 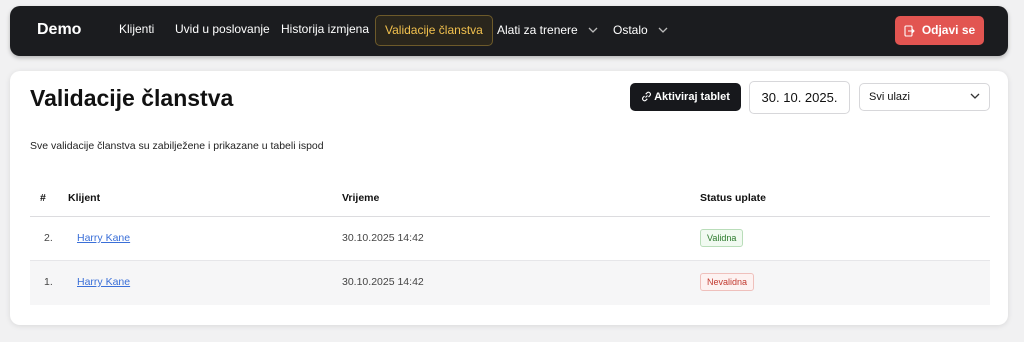 I want to click on nav-item-validacije-clanstva: Validacije članstva, so click(x=434, y=30).